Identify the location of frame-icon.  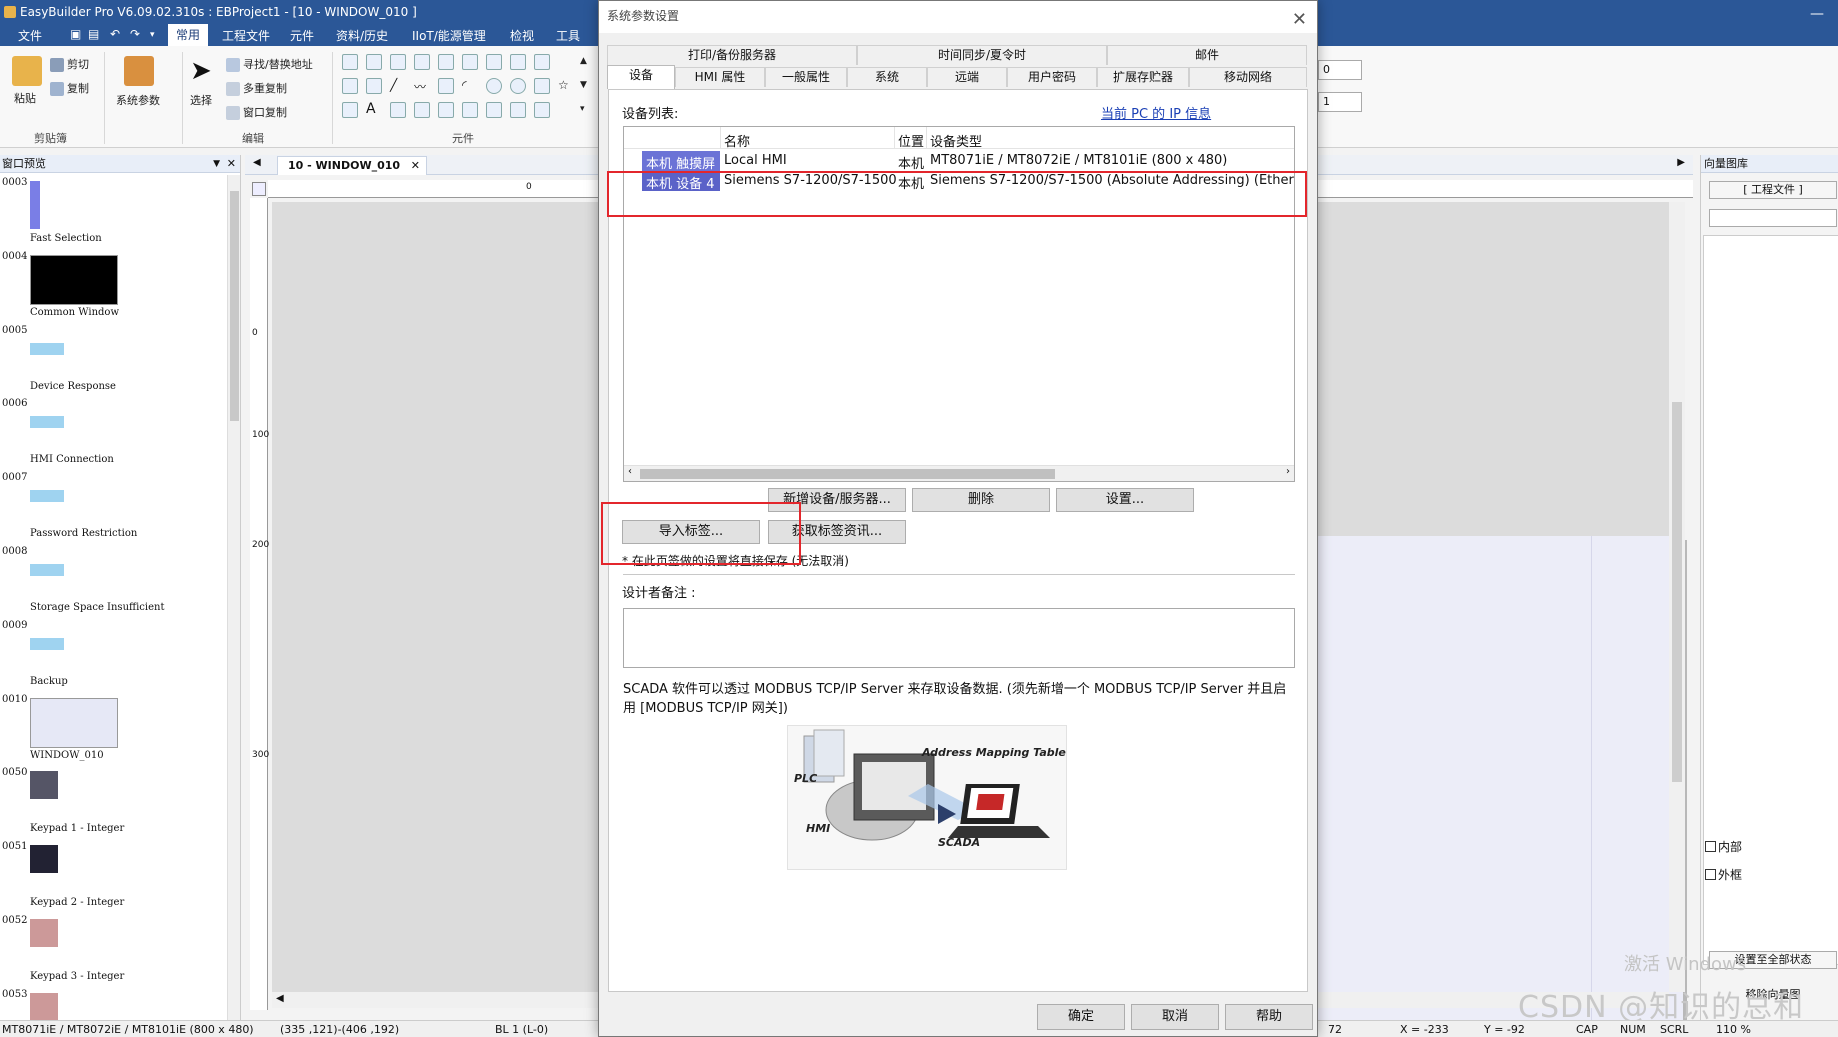
(422, 110).